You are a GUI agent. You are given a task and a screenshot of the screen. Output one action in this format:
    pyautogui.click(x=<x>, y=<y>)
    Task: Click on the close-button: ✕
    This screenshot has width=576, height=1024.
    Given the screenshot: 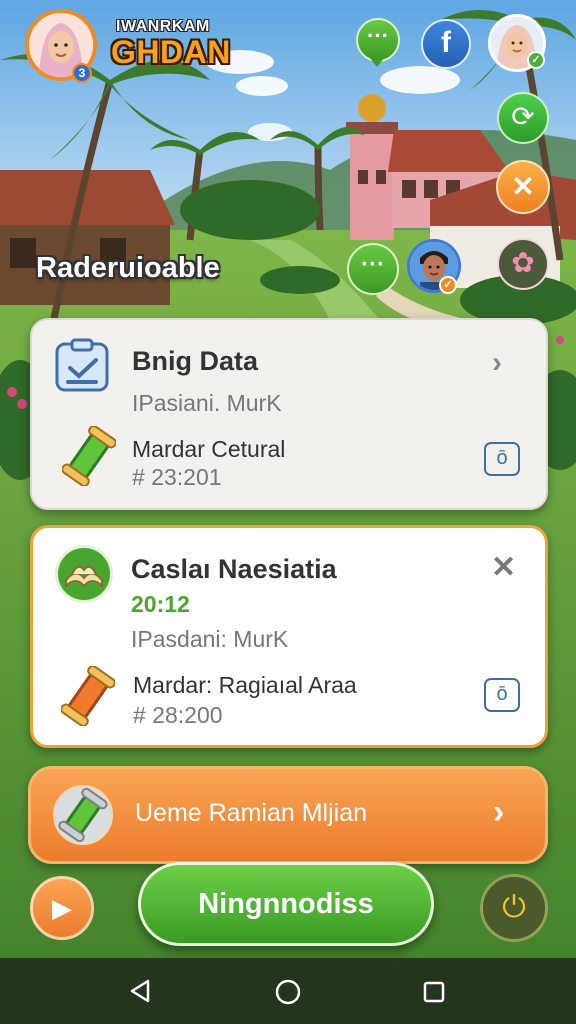 What is the action you would take?
    pyautogui.click(x=523, y=187)
    